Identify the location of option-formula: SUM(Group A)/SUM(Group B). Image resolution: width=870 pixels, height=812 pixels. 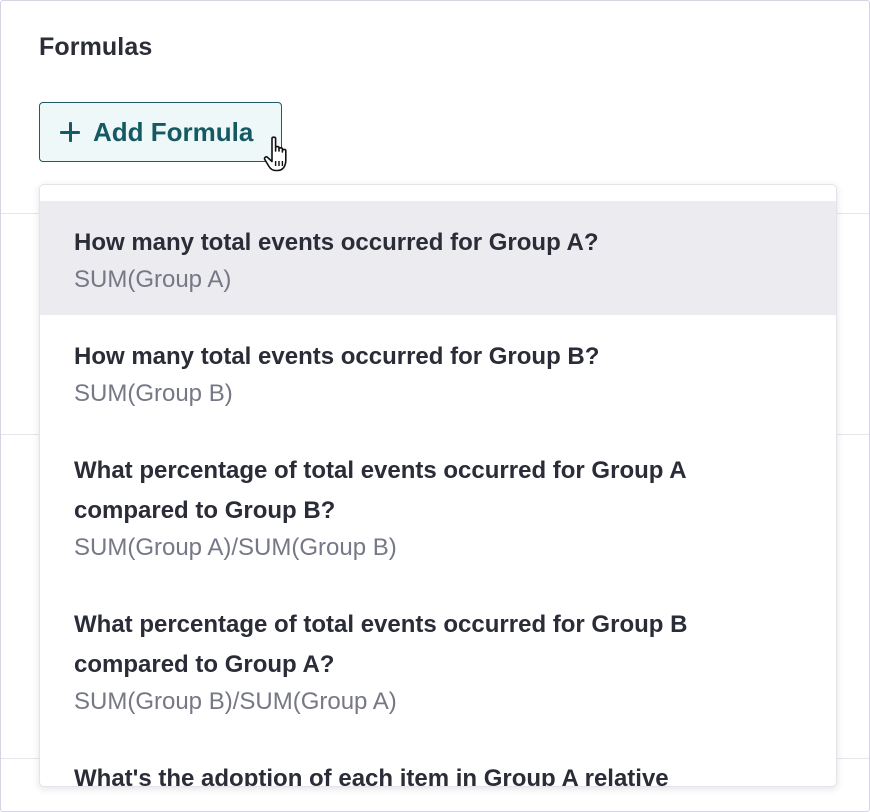
(235, 547).